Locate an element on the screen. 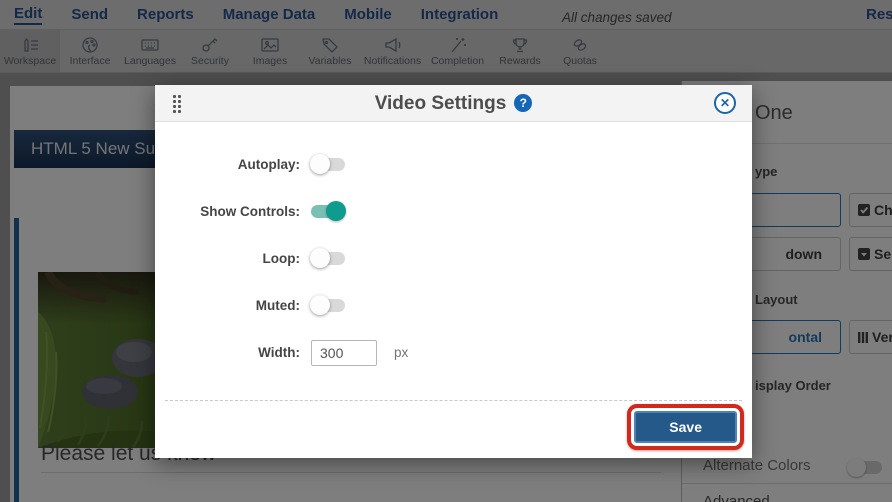  width-unit: px is located at coordinates (401, 352).